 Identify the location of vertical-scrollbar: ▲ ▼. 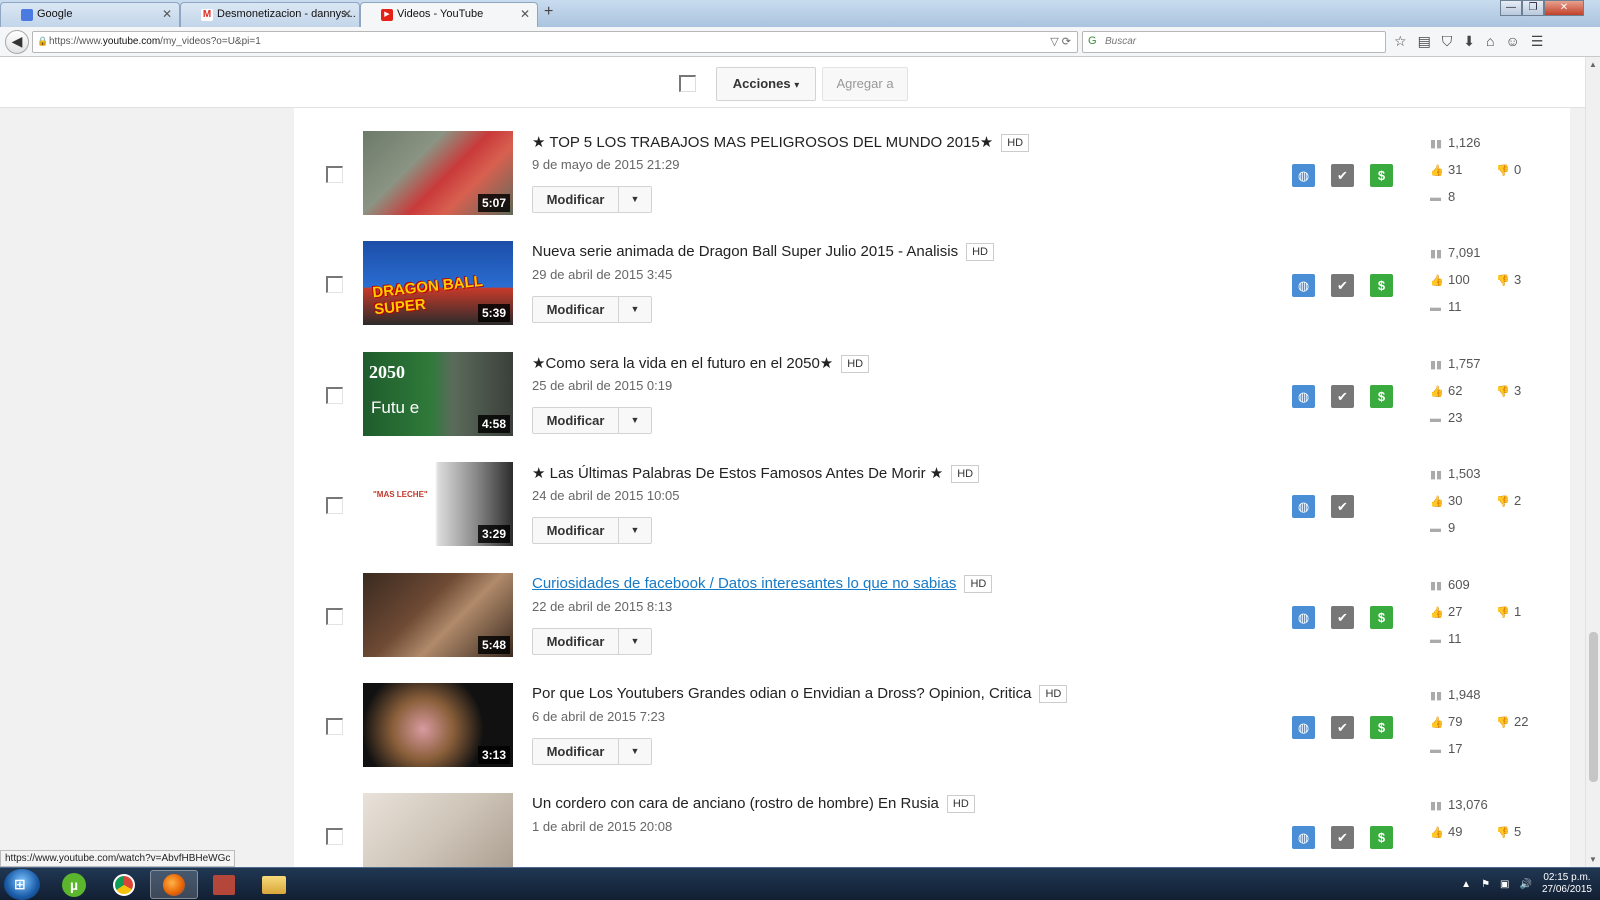
(1592, 462).